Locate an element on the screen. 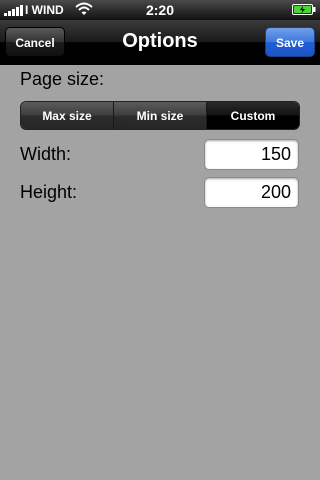  width-label: Width: is located at coordinates (46, 154).